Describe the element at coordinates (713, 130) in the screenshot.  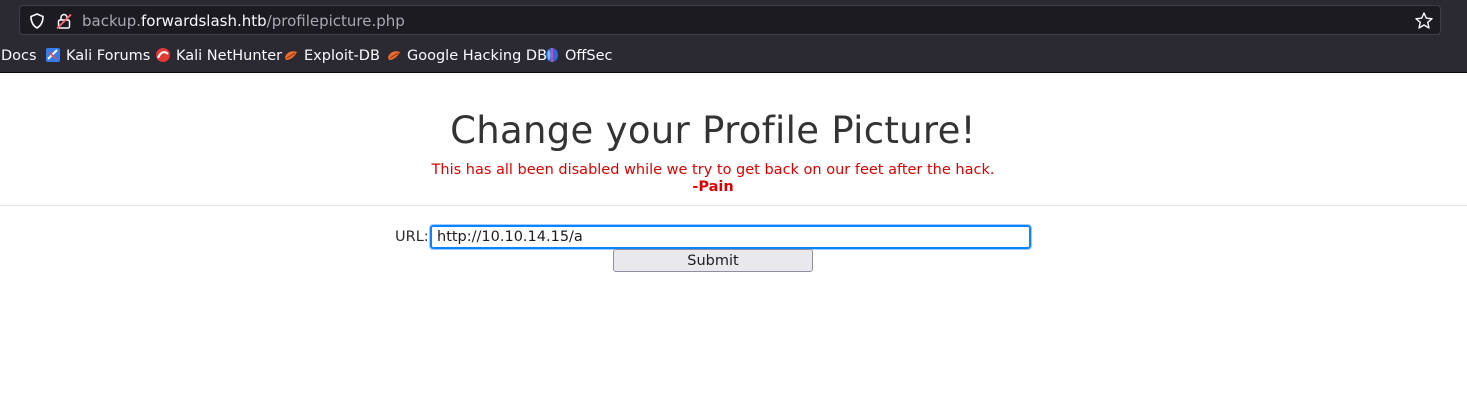
I see `page-title: Change your Profile Picture!` at that location.